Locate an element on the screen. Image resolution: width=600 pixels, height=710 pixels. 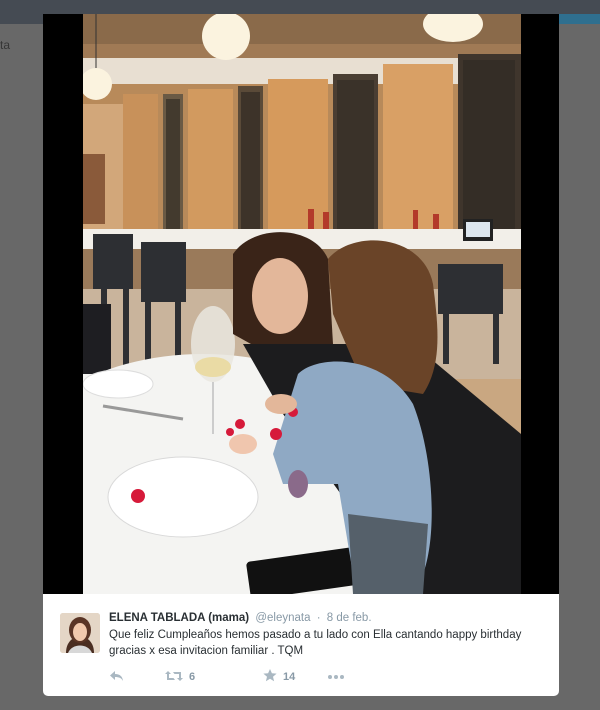
retweet-icon is located at coordinates (174, 677).